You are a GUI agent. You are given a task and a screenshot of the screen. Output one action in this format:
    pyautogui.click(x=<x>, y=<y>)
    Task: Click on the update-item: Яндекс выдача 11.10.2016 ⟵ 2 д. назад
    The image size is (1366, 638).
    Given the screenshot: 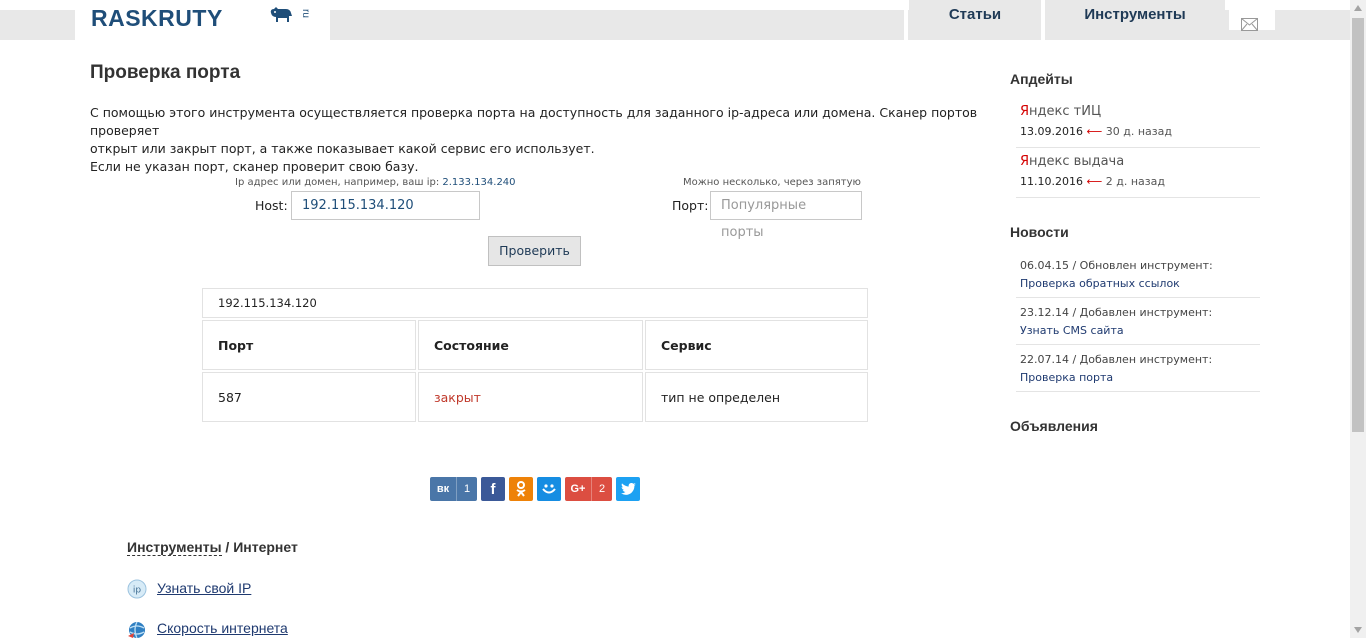 What is the action you would take?
    pyautogui.click(x=1140, y=171)
    